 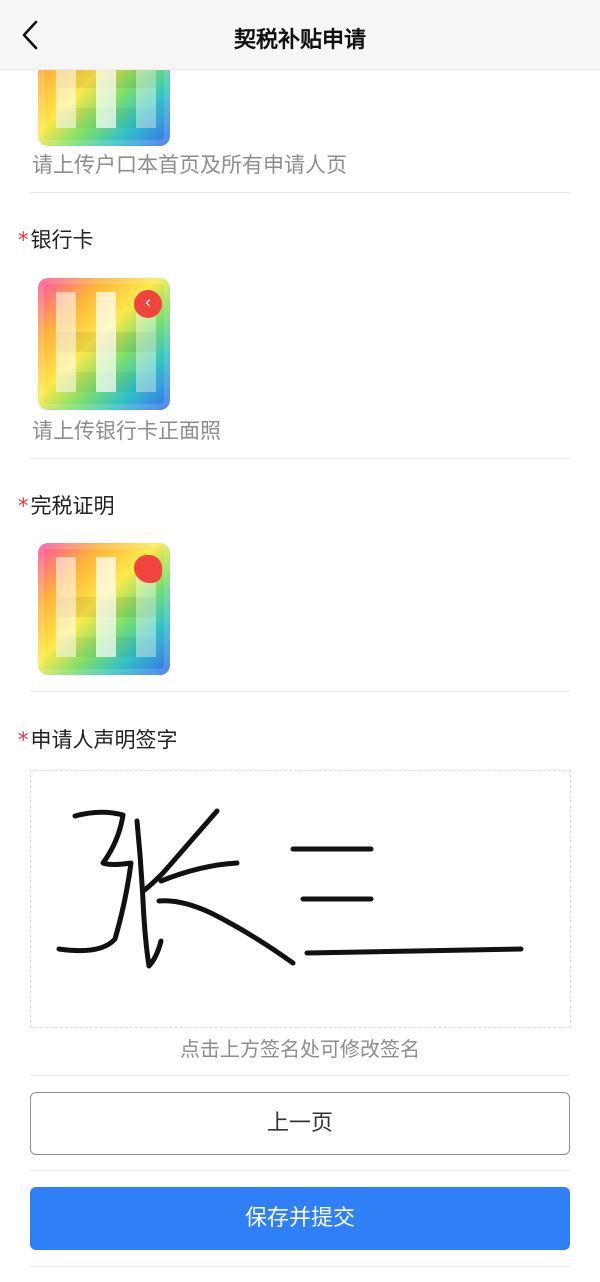 I want to click on bank-card-upload-hint: 请上传银行卡正面照, so click(x=126, y=431).